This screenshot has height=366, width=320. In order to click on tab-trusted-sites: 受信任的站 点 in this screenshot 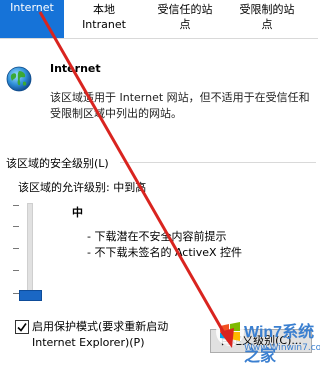, I will do `click(185, 19)`.